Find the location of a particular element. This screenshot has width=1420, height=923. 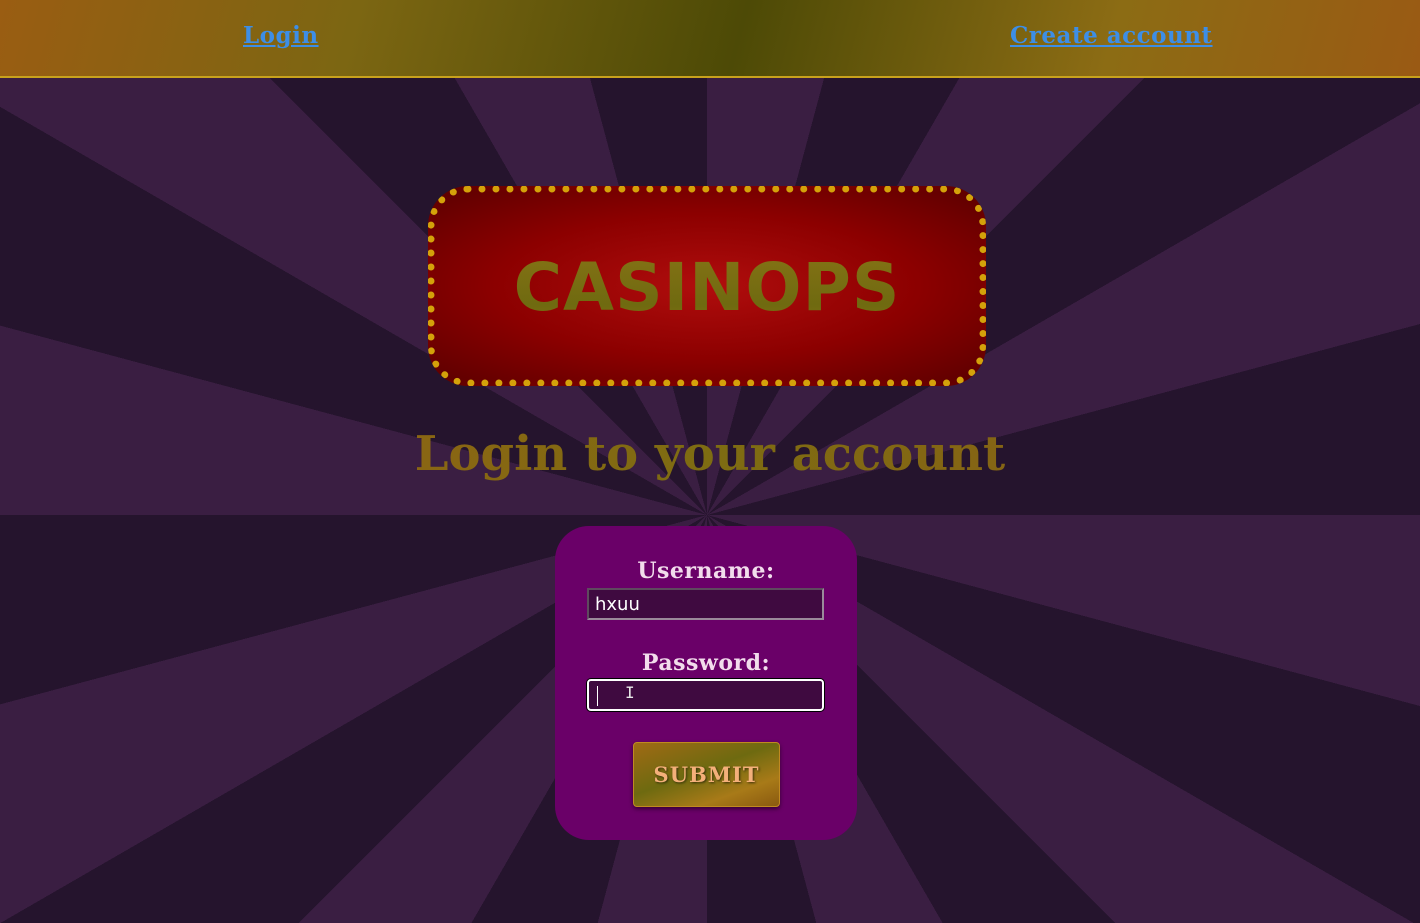

brand-marquee: CASINOPS is located at coordinates (707, 286).